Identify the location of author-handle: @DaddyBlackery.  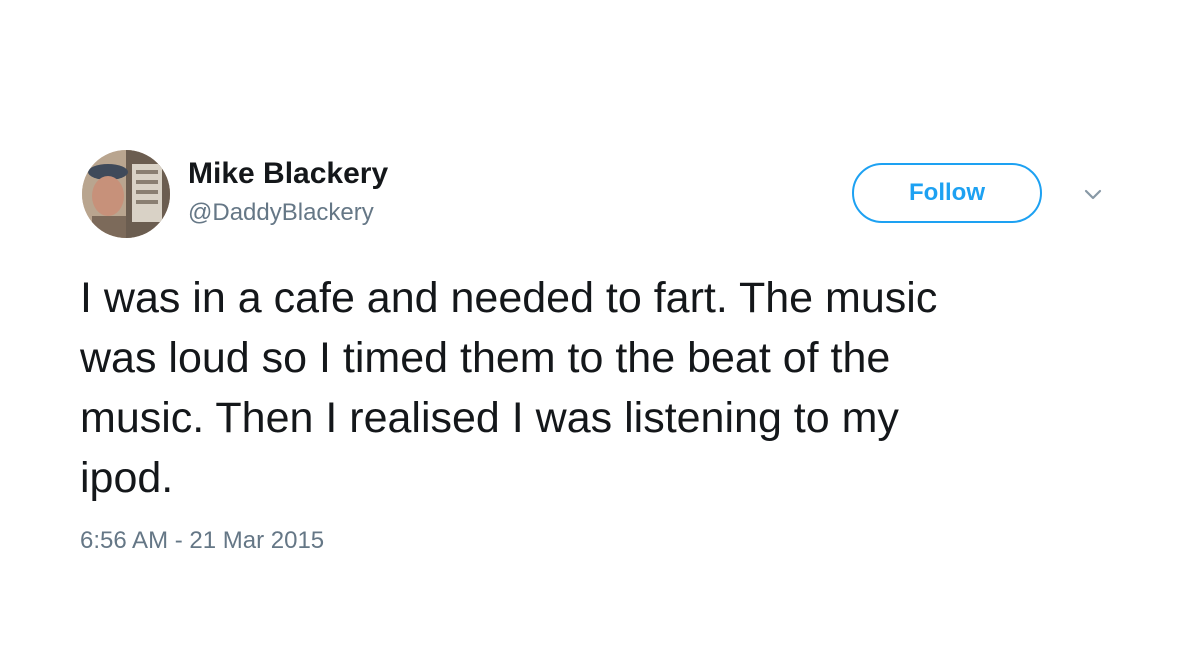
(281, 213).